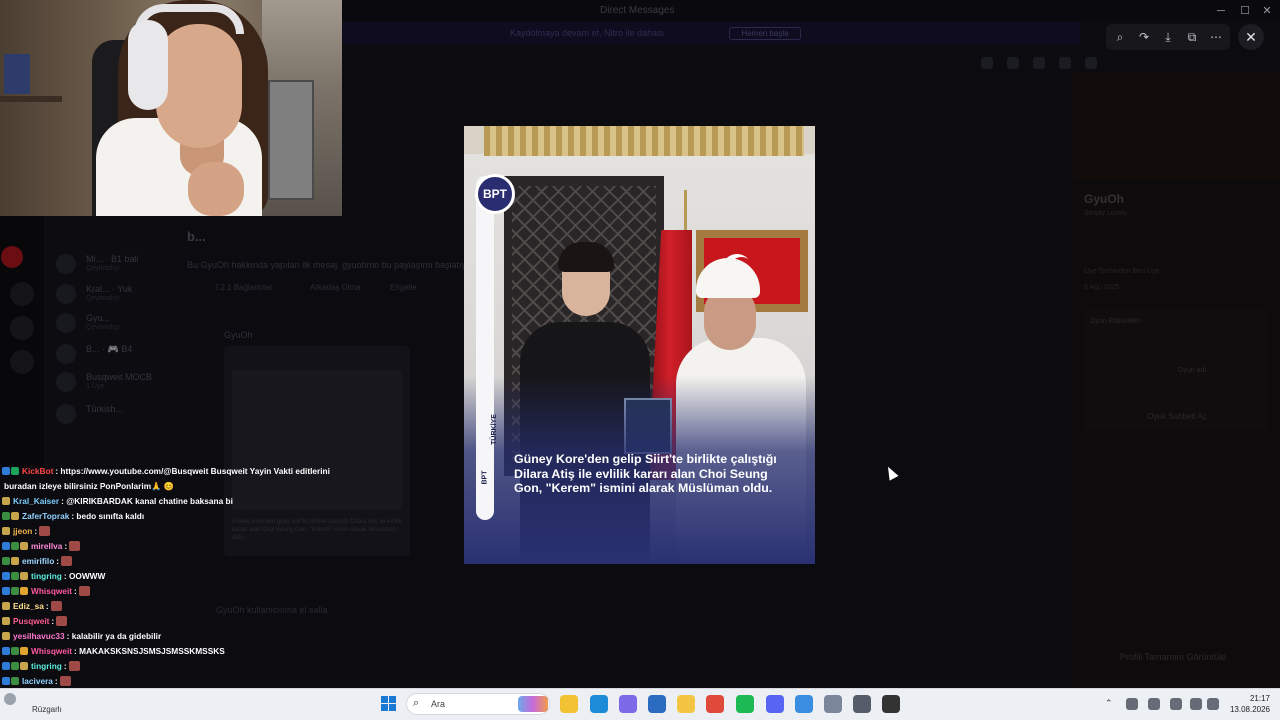 The image size is (1280, 720). What do you see at coordinates (569, 704) in the screenshot?
I see `file-explorer-icon` at bounding box center [569, 704].